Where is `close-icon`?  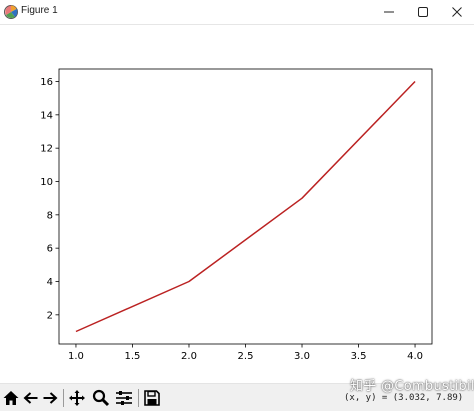
close-icon is located at coordinates (457, 12).